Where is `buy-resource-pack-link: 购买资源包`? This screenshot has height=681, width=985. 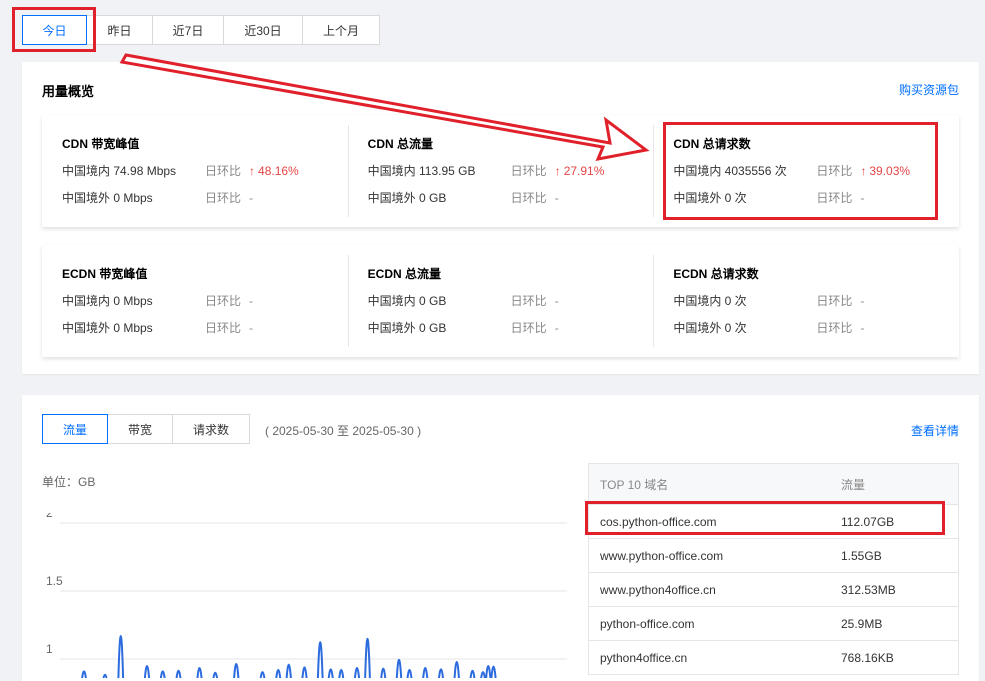
buy-resource-pack-link: 购买资源包 is located at coordinates (929, 89).